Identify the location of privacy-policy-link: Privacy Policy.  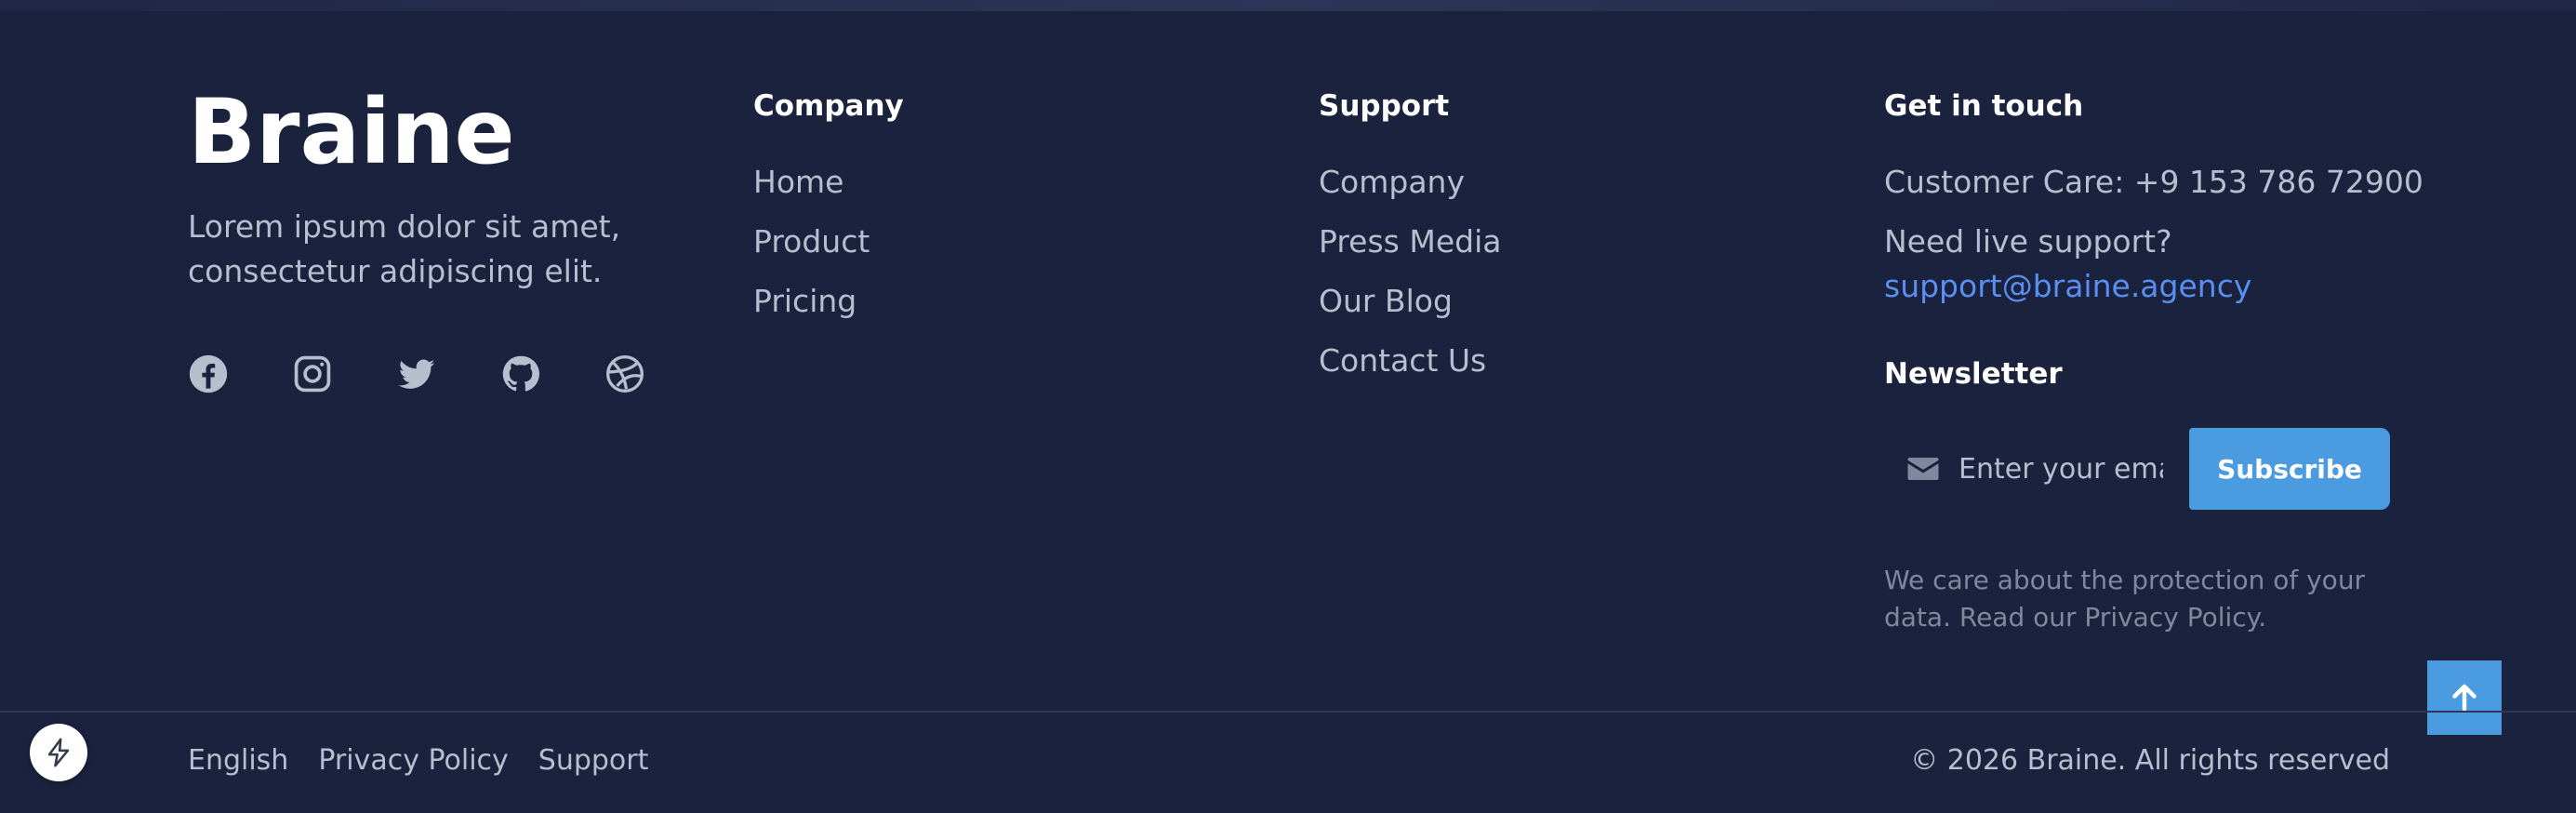
(413, 761).